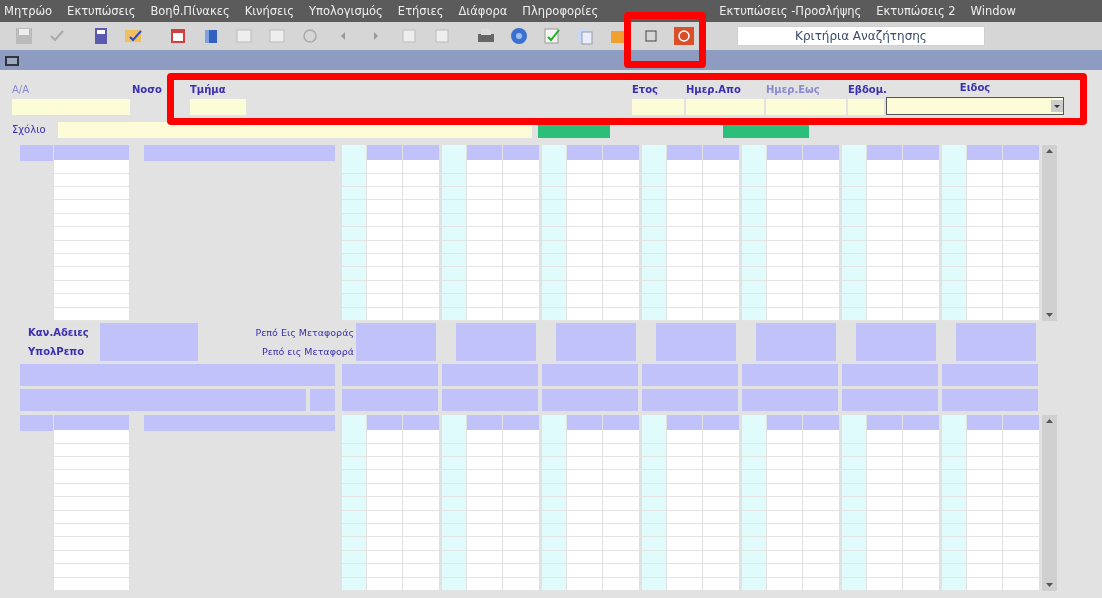 This screenshot has height=598, width=1102. I want to click on window-icon, so click(12, 60).